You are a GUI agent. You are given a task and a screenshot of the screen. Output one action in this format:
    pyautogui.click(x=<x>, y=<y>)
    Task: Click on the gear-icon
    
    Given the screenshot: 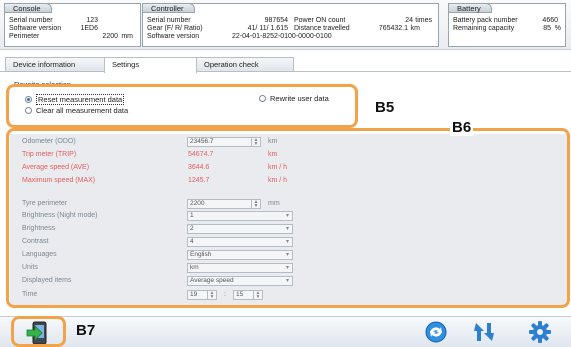 What is the action you would take?
    pyautogui.click(x=540, y=332)
    